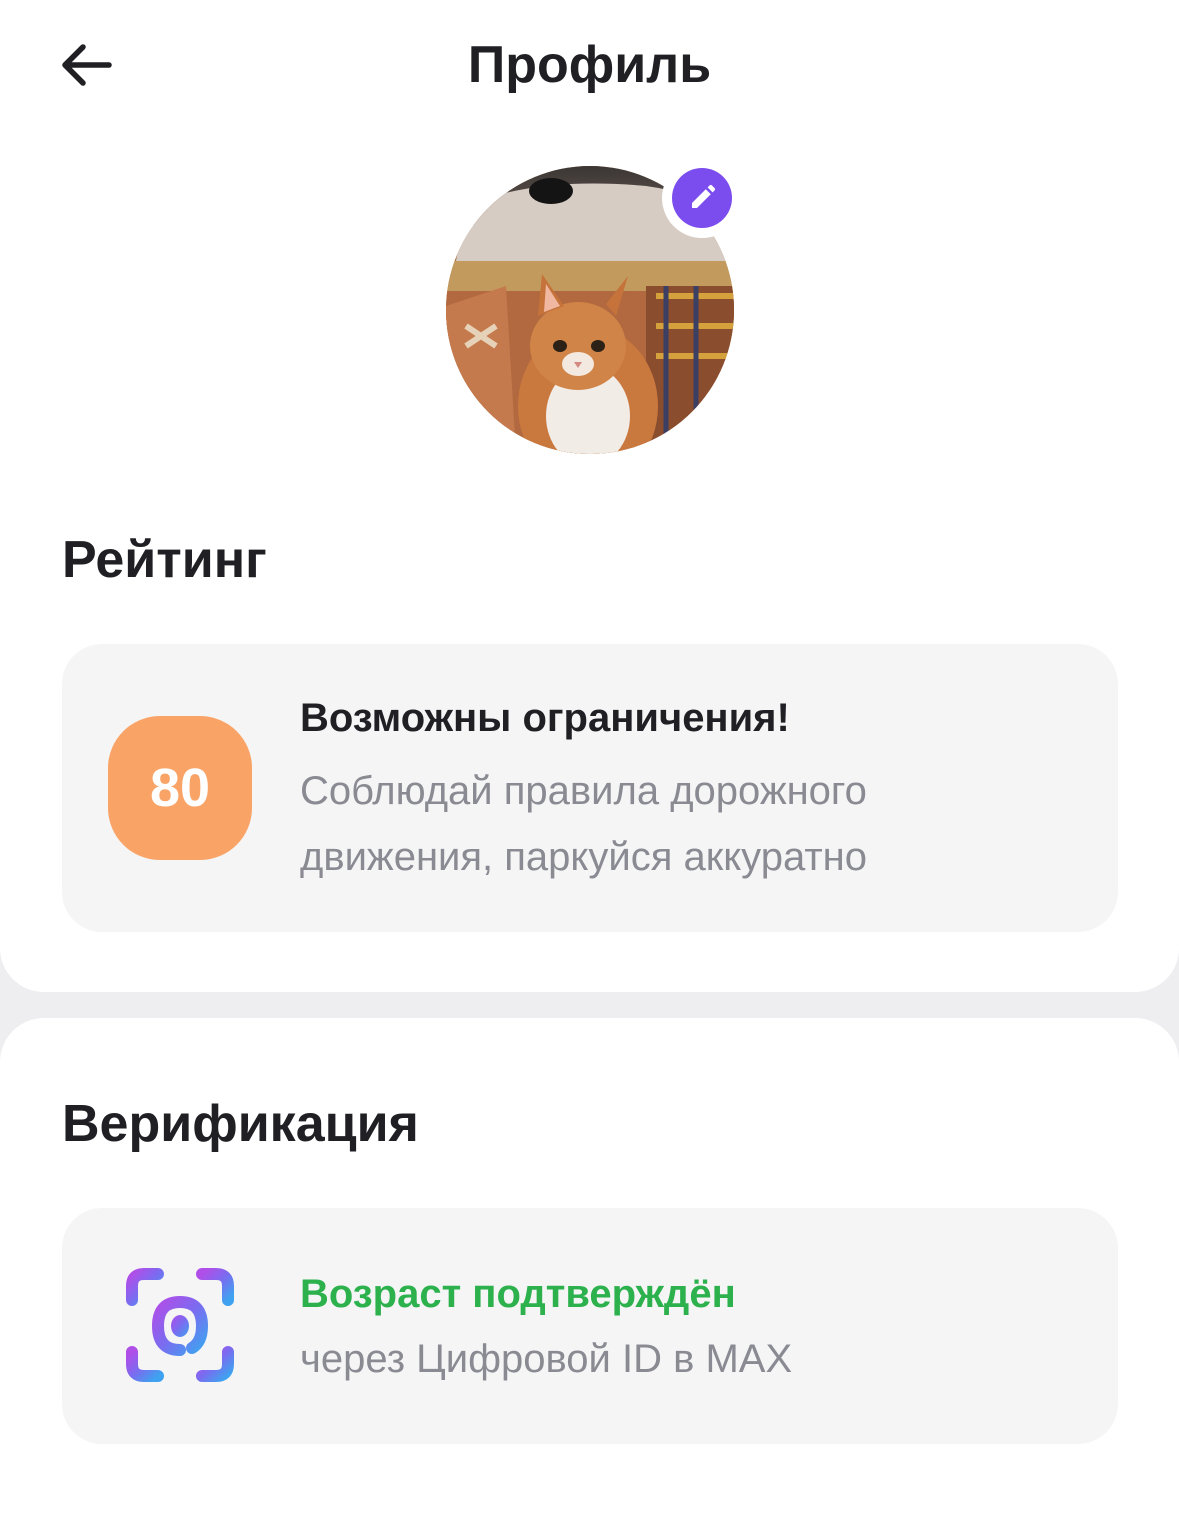  What do you see at coordinates (589, 65) in the screenshot?
I see `page-title: Профиль` at bounding box center [589, 65].